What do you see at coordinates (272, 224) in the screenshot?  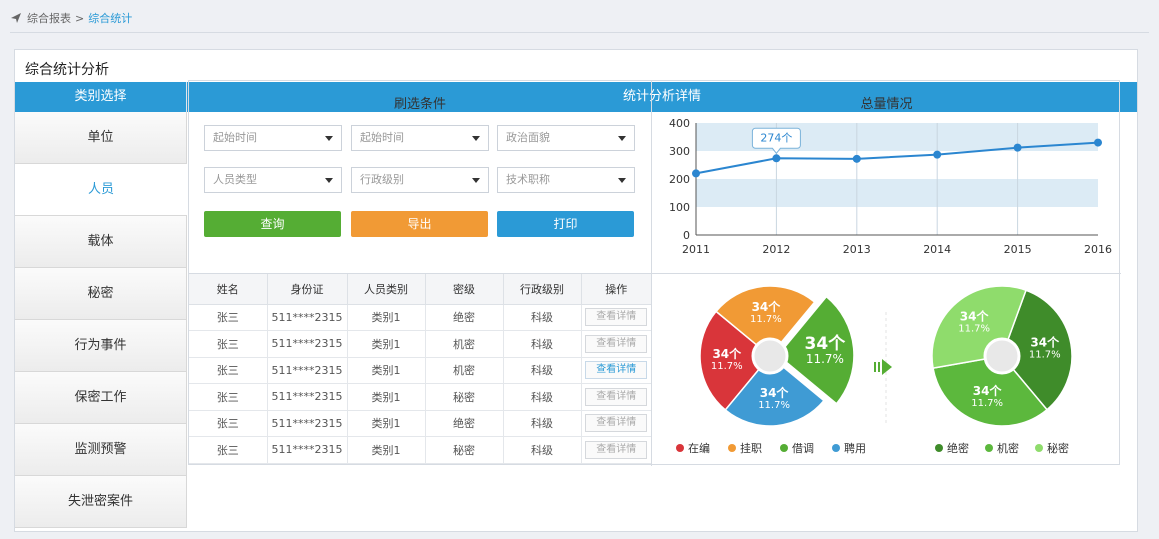 I see `query-button: 查询` at bounding box center [272, 224].